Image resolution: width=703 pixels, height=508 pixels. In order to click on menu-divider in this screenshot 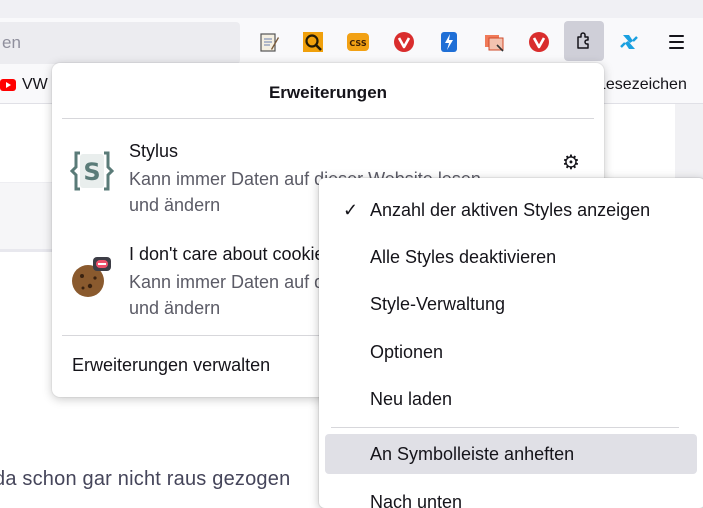, I will do `click(505, 427)`.